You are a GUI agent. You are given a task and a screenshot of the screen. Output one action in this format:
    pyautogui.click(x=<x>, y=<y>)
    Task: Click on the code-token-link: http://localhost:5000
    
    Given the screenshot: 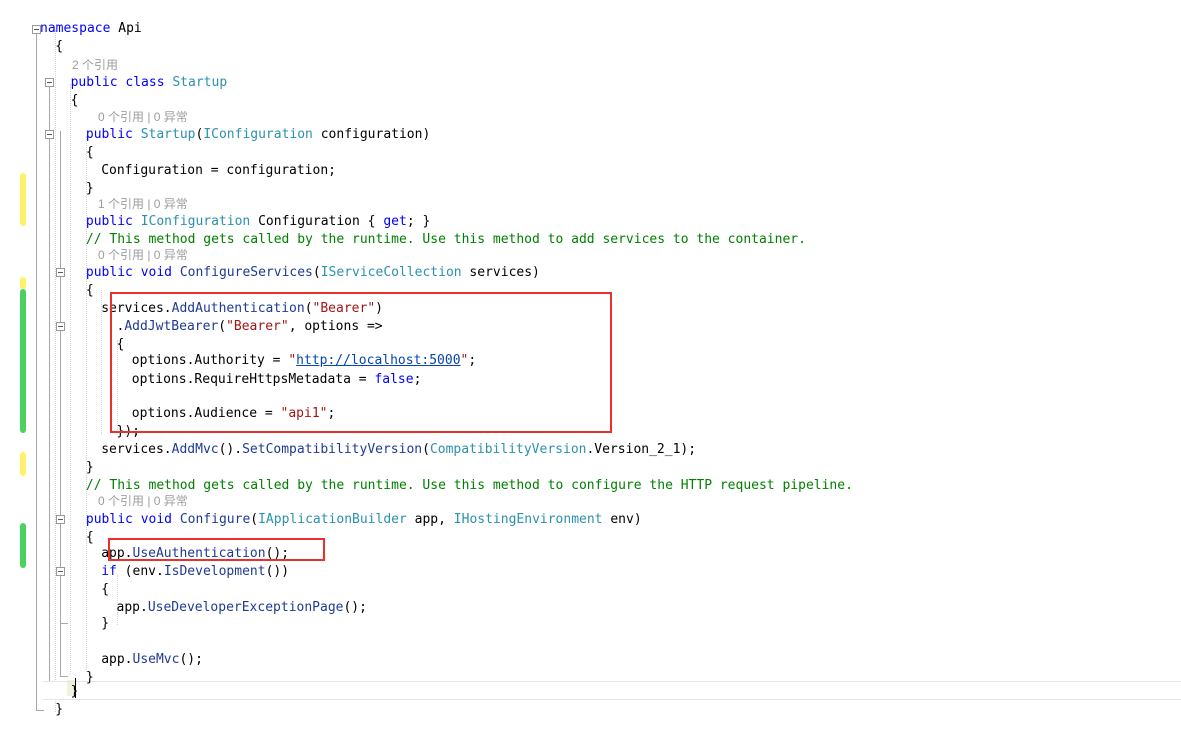 What is the action you would take?
    pyautogui.click(x=378, y=360)
    